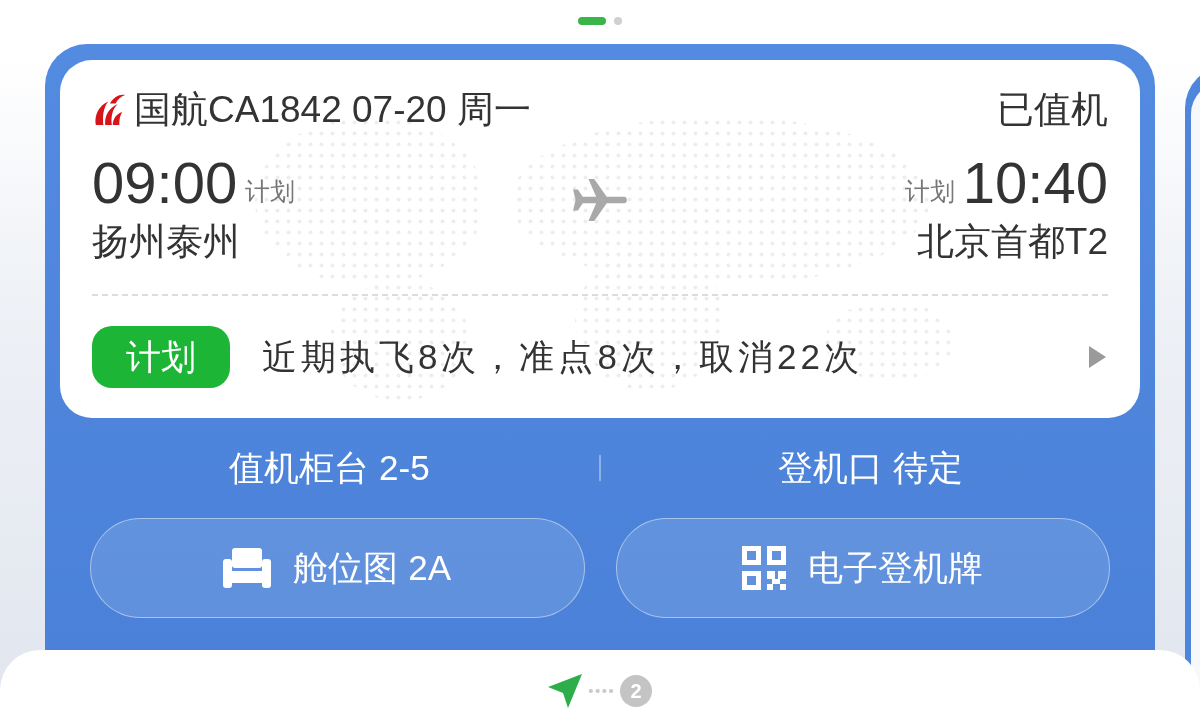  What do you see at coordinates (601, 691) in the screenshot?
I see `dotted-line-icon` at bounding box center [601, 691].